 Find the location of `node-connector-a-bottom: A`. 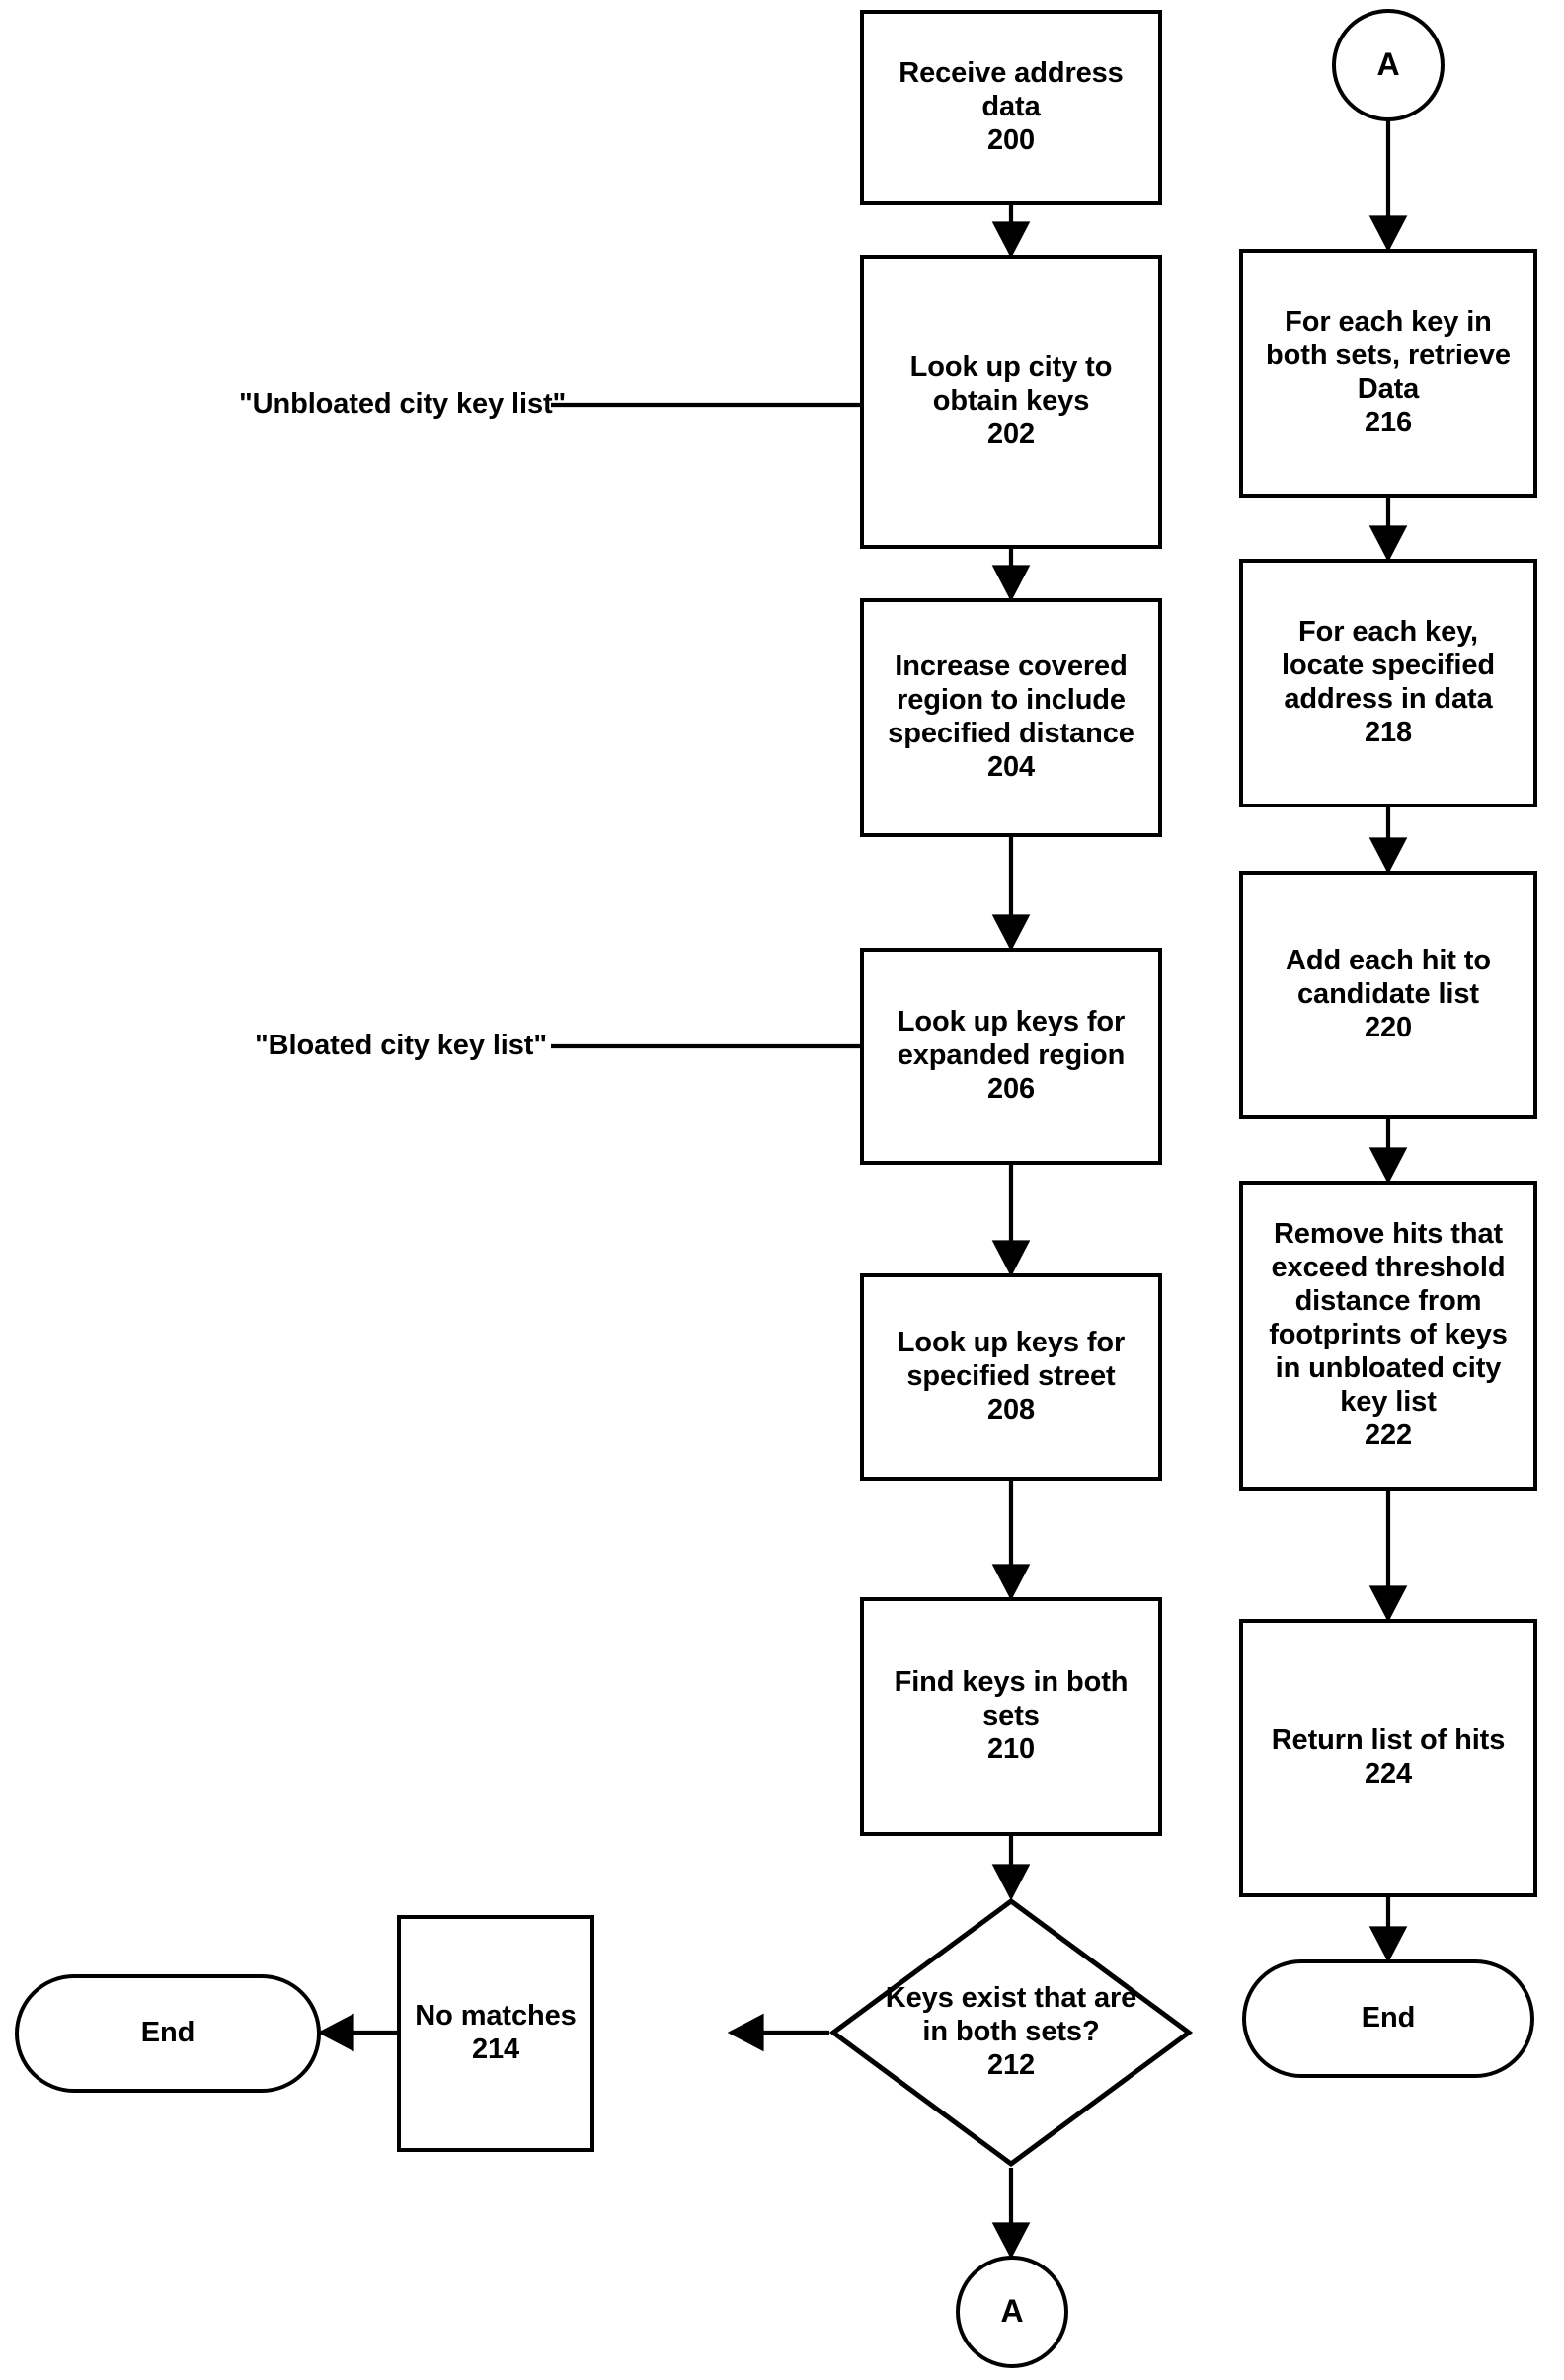

node-connector-a-bottom: A is located at coordinates (1012, 2312).